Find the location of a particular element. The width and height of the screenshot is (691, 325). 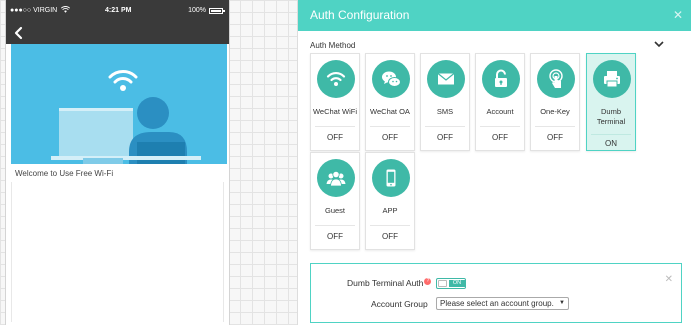

battery-percent: 100% is located at coordinates (197, 10).